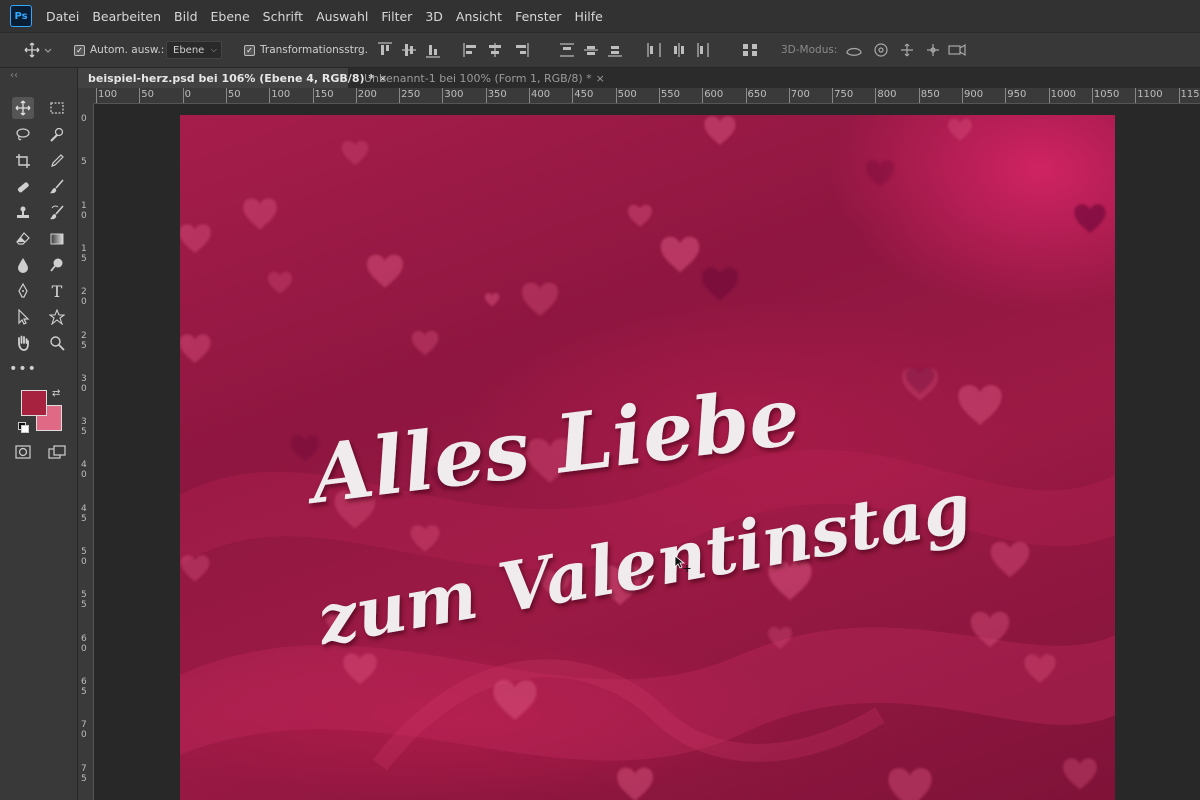 The height and width of the screenshot is (800, 1200). I want to click on gradient-icon, so click(57, 239).